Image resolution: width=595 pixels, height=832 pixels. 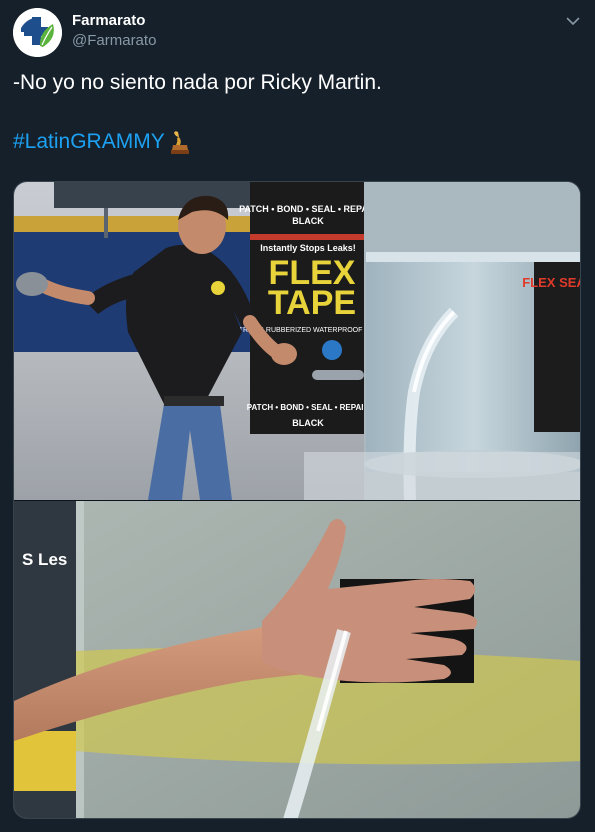 What do you see at coordinates (108, 20) in the screenshot?
I see `display-name: Farmarato` at bounding box center [108, 20].